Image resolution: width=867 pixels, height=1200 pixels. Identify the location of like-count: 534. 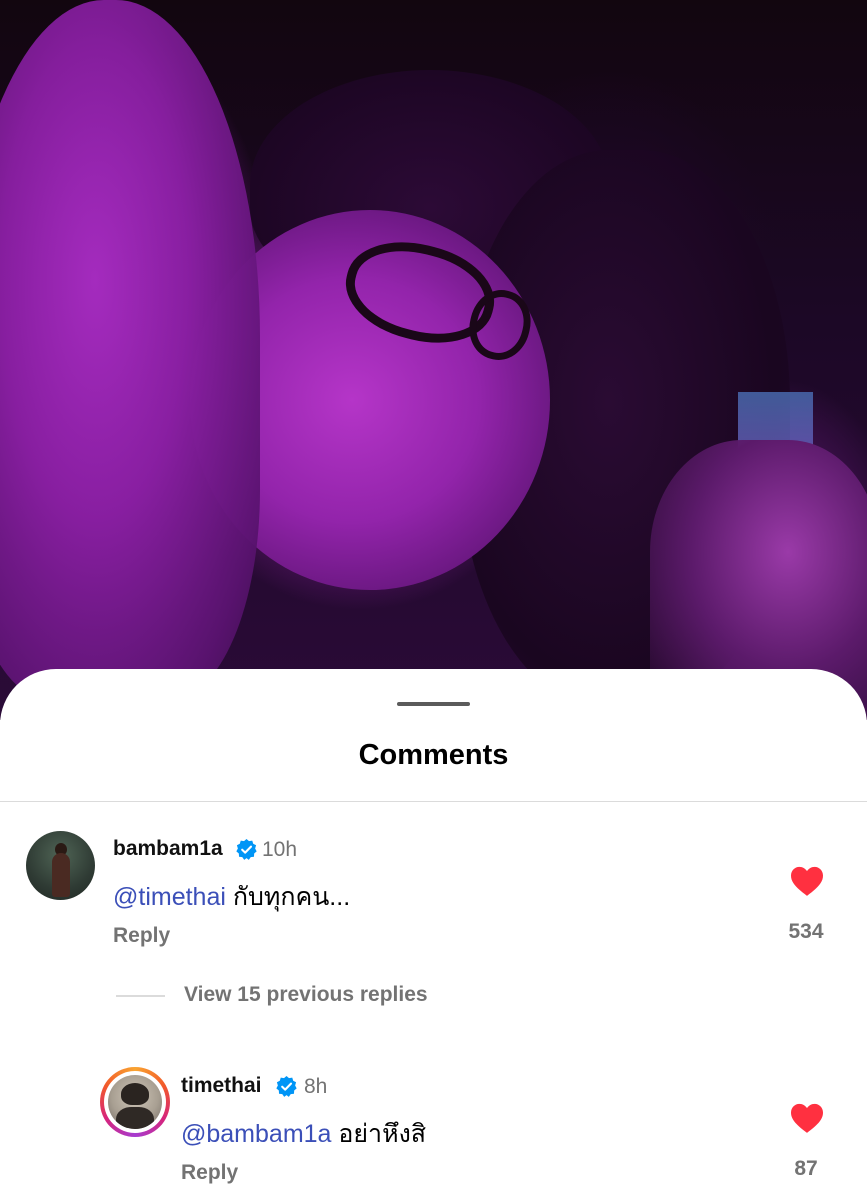
(806, 931).